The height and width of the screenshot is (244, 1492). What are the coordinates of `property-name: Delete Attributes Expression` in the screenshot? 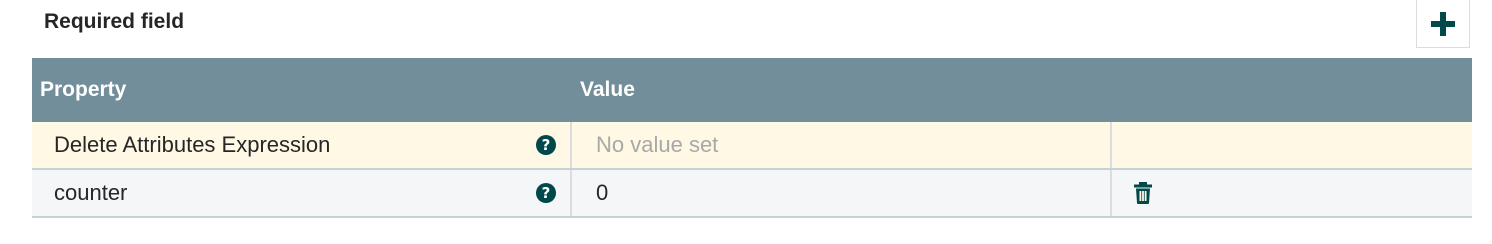 It's located at (192, 144).